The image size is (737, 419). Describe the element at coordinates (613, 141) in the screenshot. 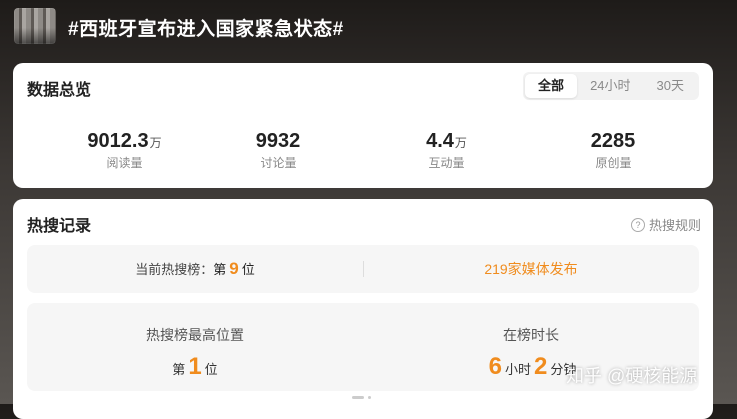

I see `metric-value: 2285` at that location.